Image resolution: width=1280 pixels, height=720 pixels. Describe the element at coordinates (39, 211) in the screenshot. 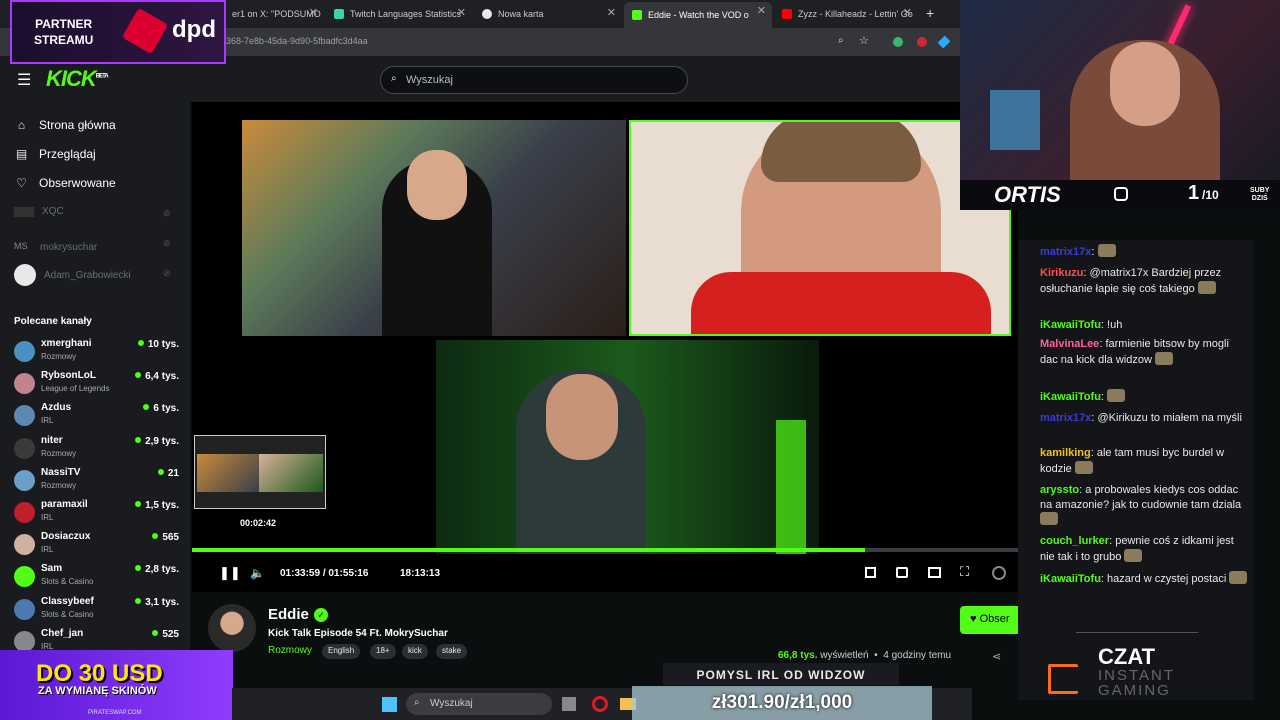

I see `followed-channel: XQC` at that location.